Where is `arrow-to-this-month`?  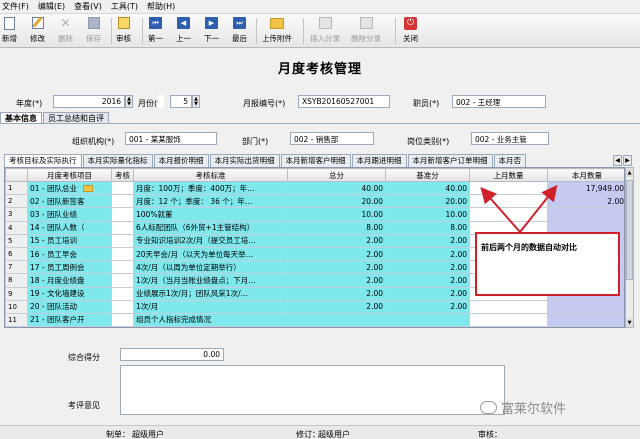 arrow-to-this-month is located at coordinates (538, 208).